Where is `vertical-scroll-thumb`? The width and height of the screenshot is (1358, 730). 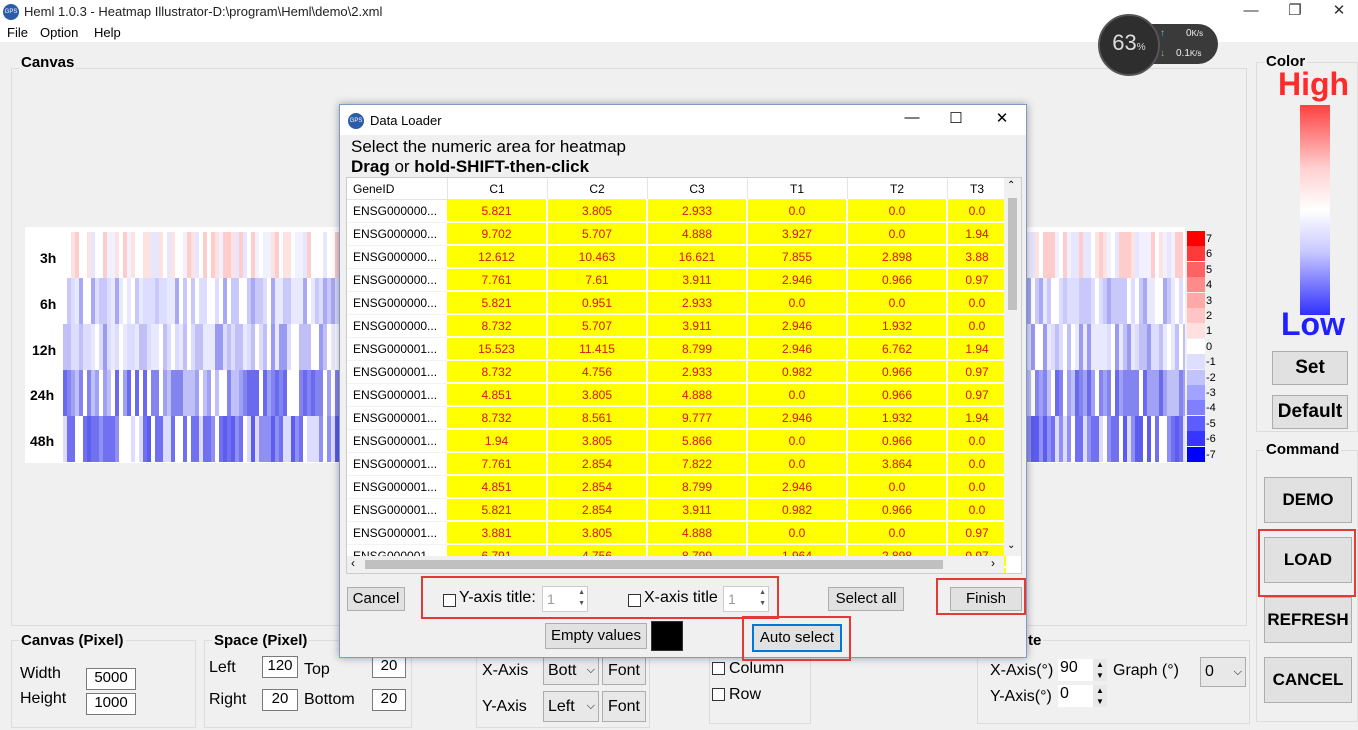
vertical-scroll-thumb is located at coordinates (1012, 254).